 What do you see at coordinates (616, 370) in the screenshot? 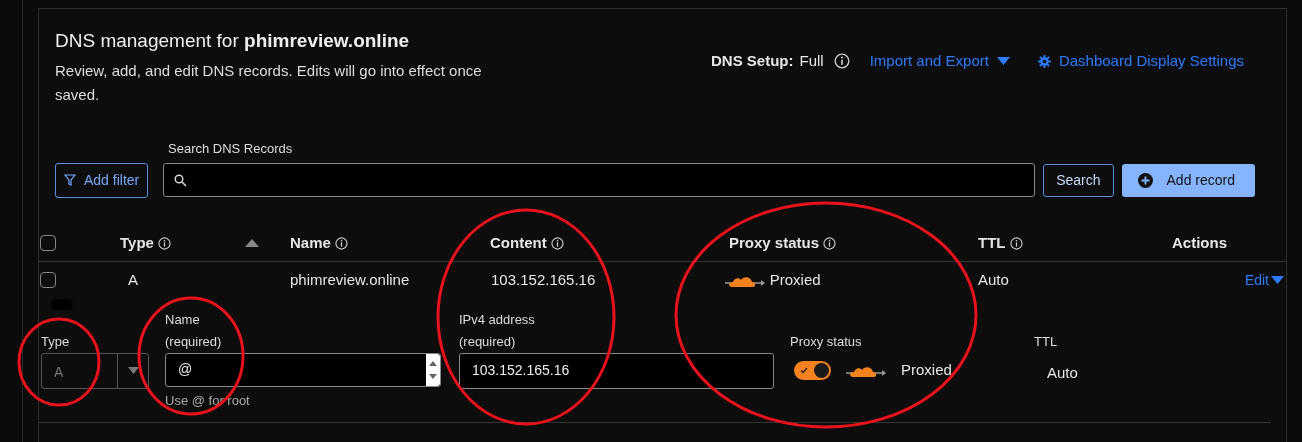
I see `ipv4-input: 103.152.165.16` at bounding box center [616, 370].